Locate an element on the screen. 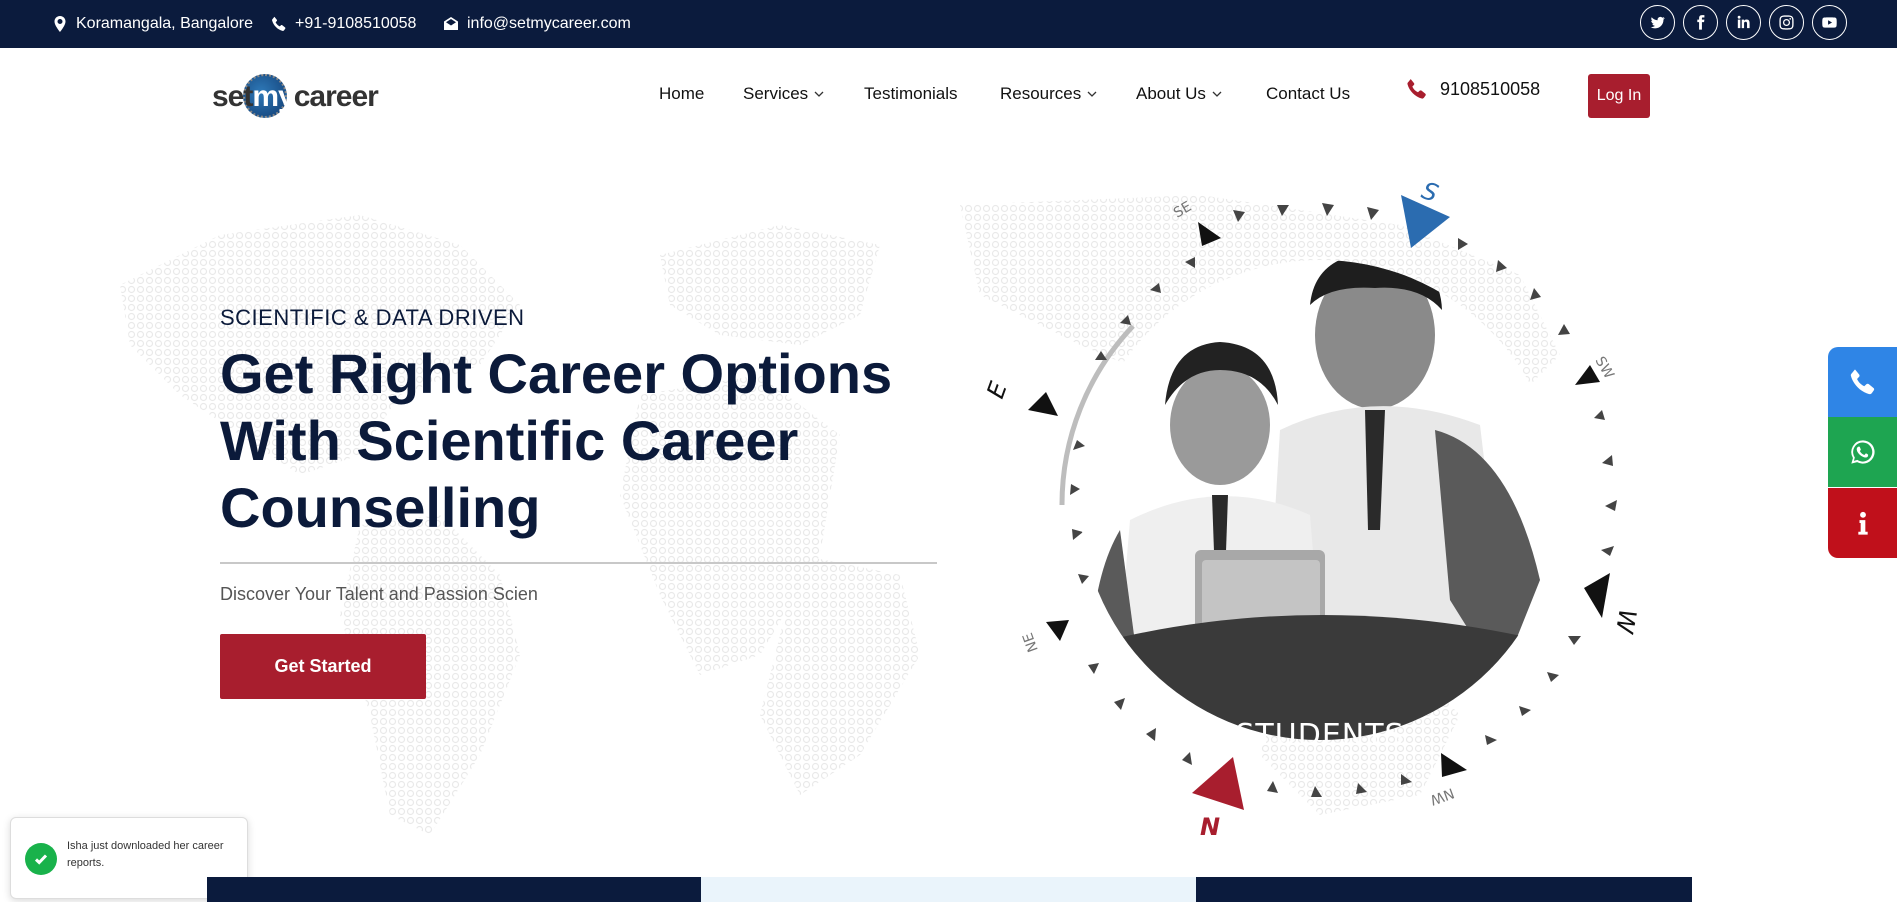 This screenshot has width=1897, height=902. svg-text: N is located at coordinates (1210, 827).